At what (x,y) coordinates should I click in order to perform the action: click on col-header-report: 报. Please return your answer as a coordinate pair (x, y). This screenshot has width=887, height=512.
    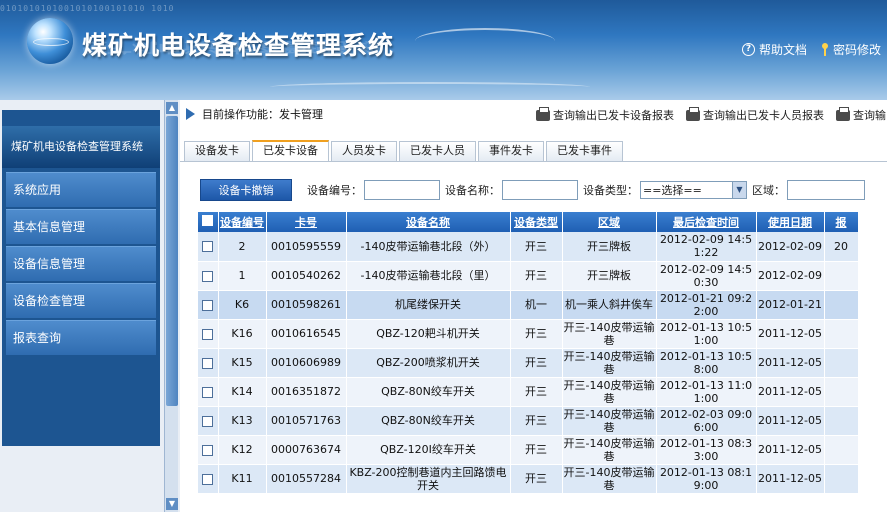
    Looking at the image, I should click on (841, 222).